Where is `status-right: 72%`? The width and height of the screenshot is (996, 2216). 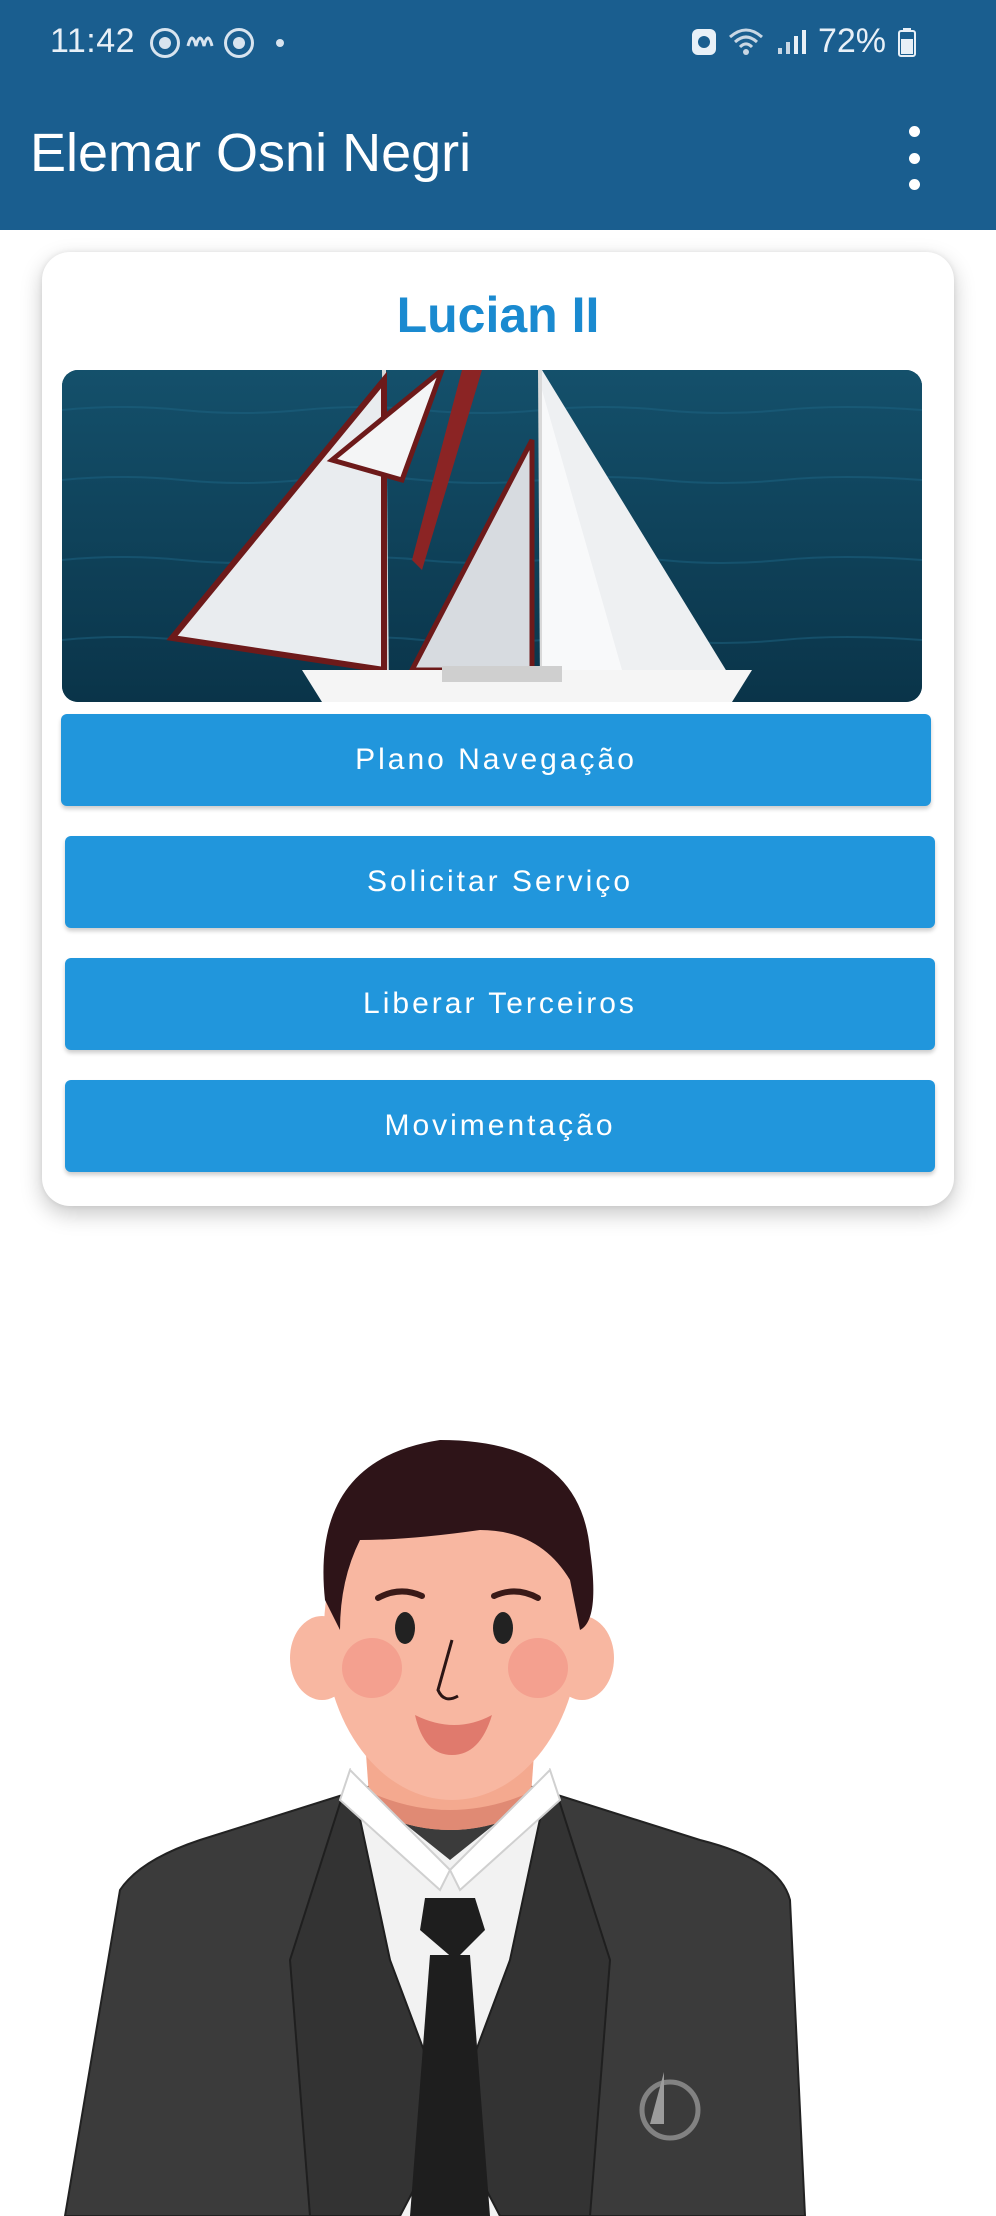 status-right: 72% is located at coordinates (803, 41).